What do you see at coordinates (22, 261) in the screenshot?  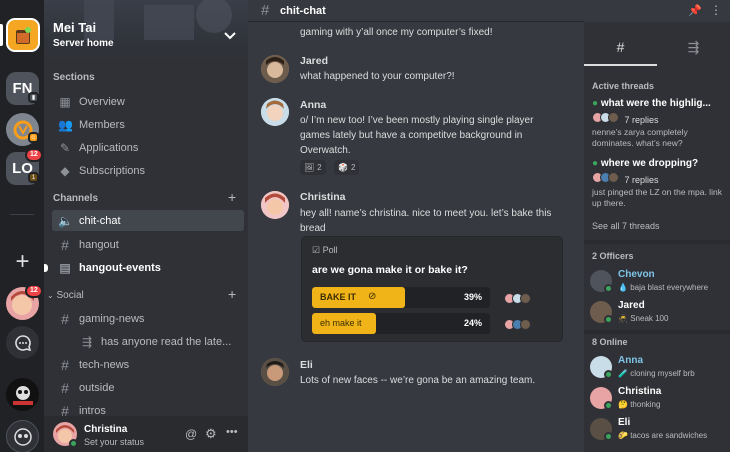 I see `add-server-icon: +` at bounding box center [22, 261].